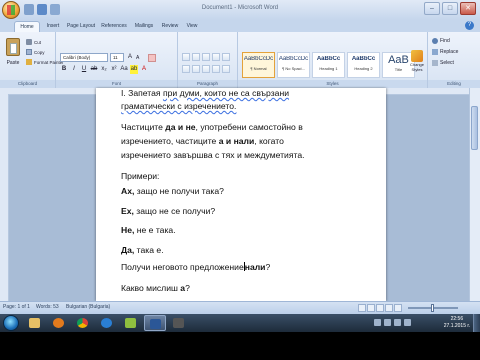 This screenshot has width=480, height=360. What do you see at coordinates (16, 307) in the screenshot?
I see `status-page: Page: 1 of 1` at bounding box center [16, 307].